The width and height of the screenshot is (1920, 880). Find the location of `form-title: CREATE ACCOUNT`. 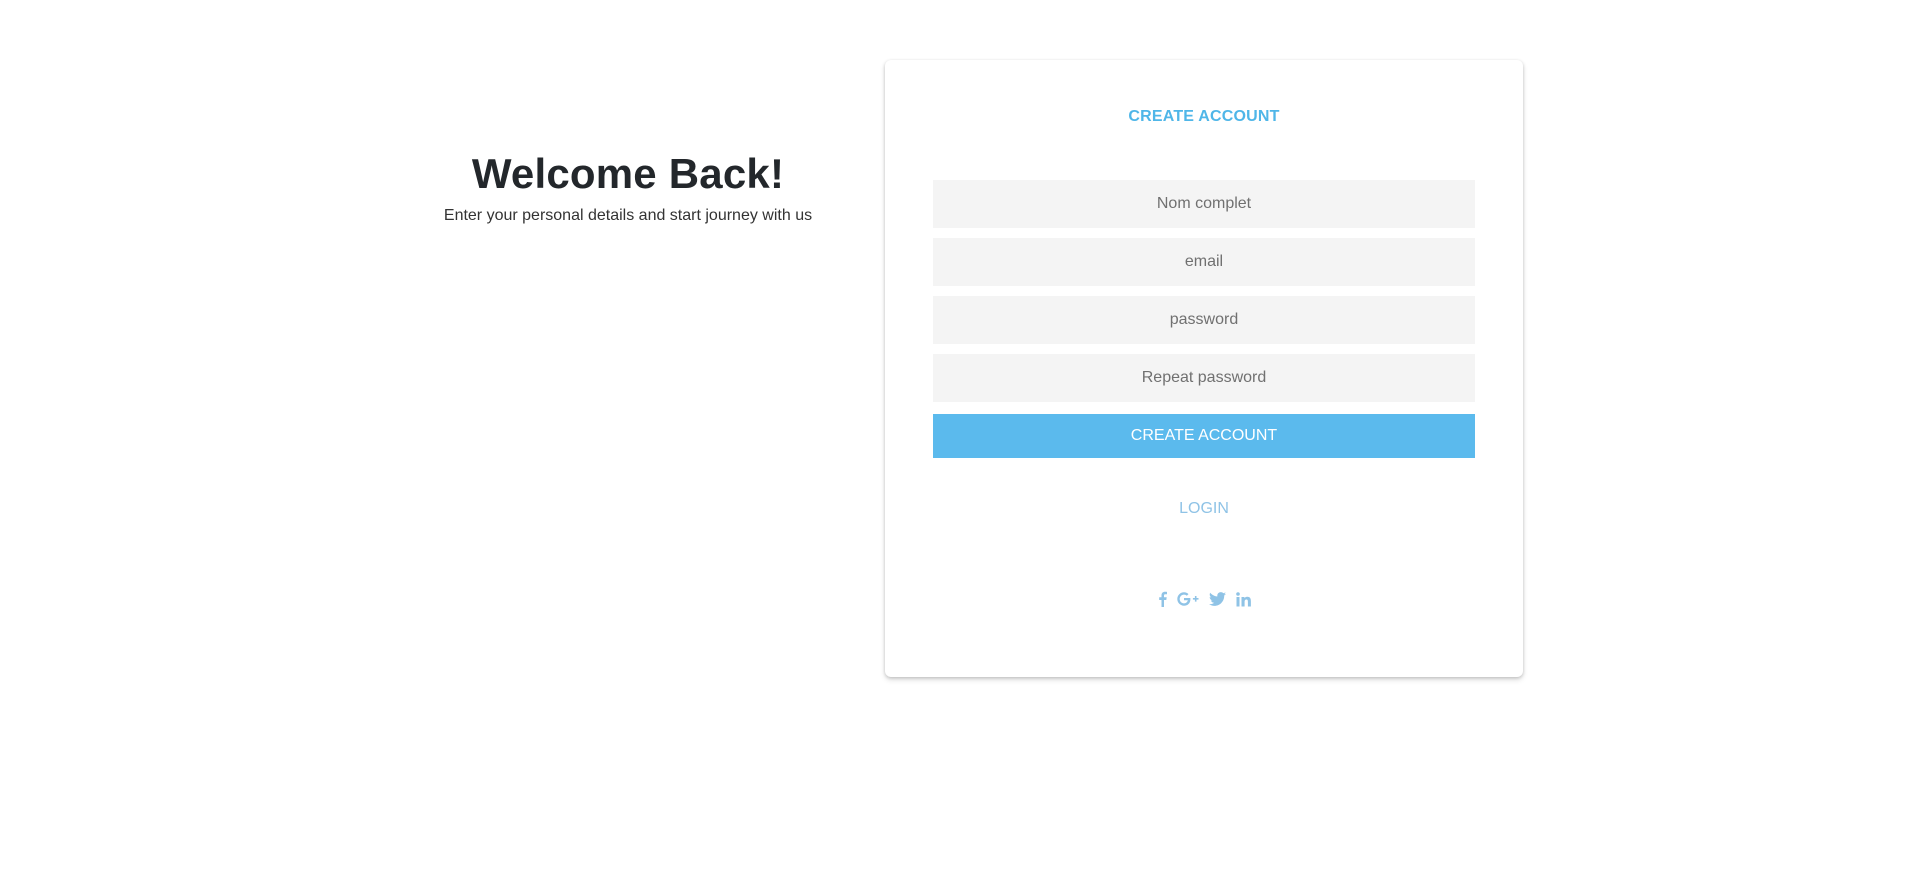

form-title: CREATE ACCOUNT is located at coordinates (1204, 116).